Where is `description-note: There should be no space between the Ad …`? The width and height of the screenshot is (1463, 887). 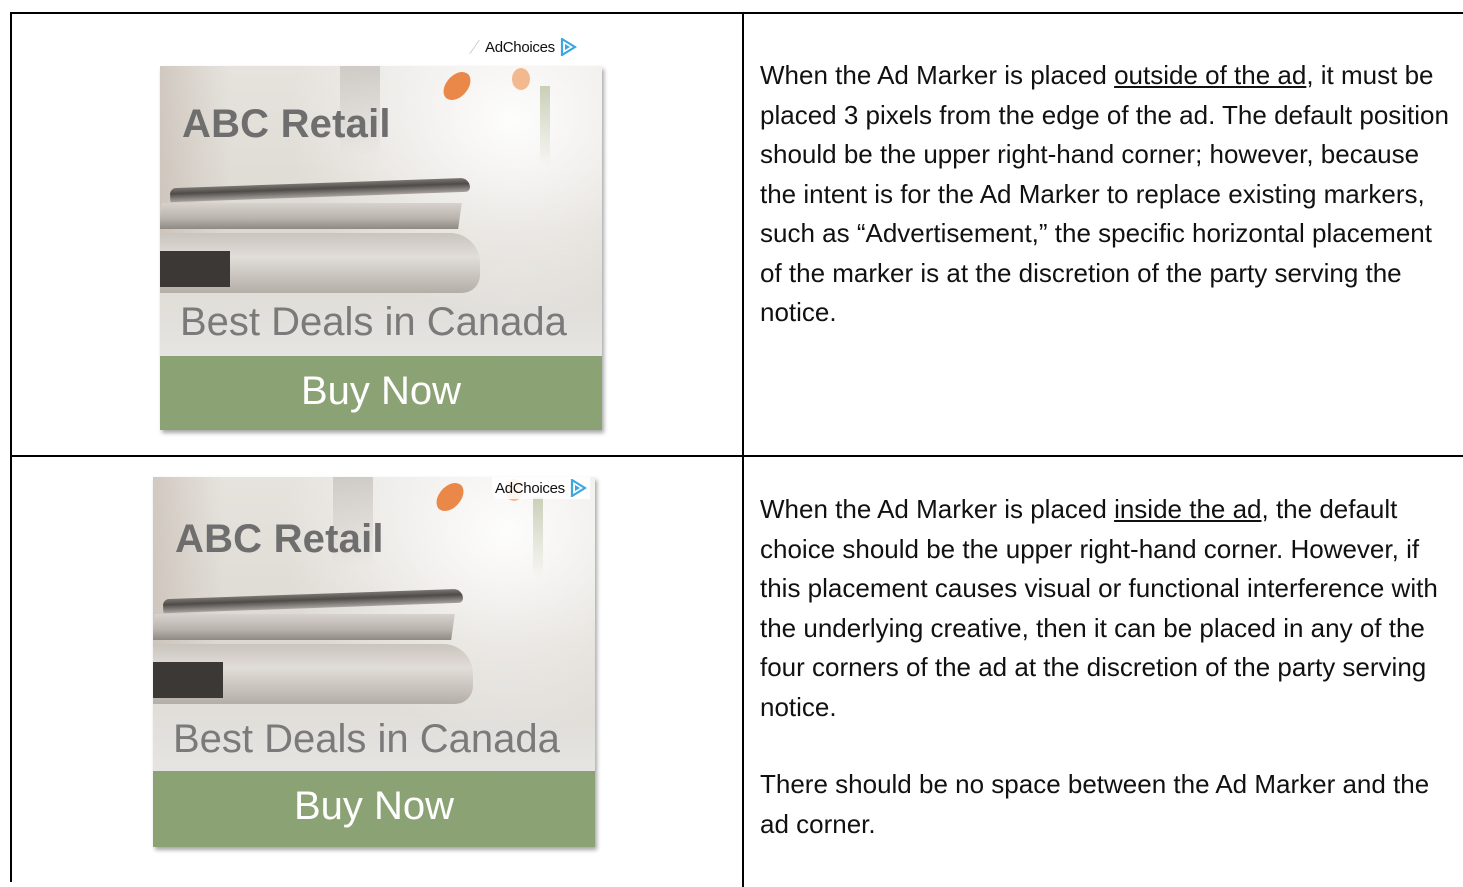
description-note: There should be no space between the Ad … is located at coordinates (1095, 804).